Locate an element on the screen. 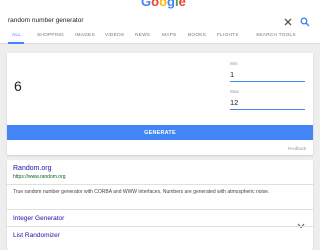  tab-maps: MAPS is located at coordinates (169, 35).